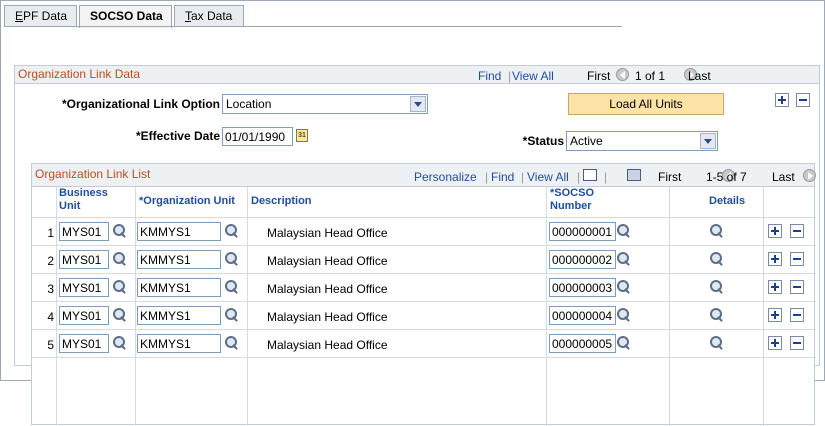 This screenshot has width=825, height=426. I want to click on column-header-description: Description, so click(311, 210).